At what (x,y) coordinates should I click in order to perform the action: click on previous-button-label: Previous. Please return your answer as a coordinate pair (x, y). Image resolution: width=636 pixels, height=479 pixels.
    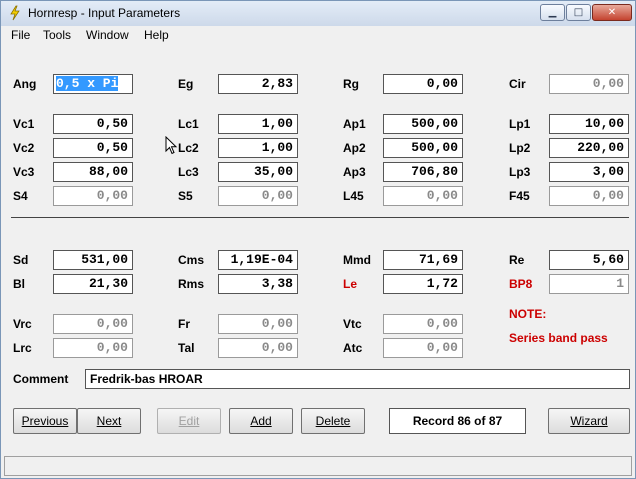
    Looking at the image, I should click on (45, 421).